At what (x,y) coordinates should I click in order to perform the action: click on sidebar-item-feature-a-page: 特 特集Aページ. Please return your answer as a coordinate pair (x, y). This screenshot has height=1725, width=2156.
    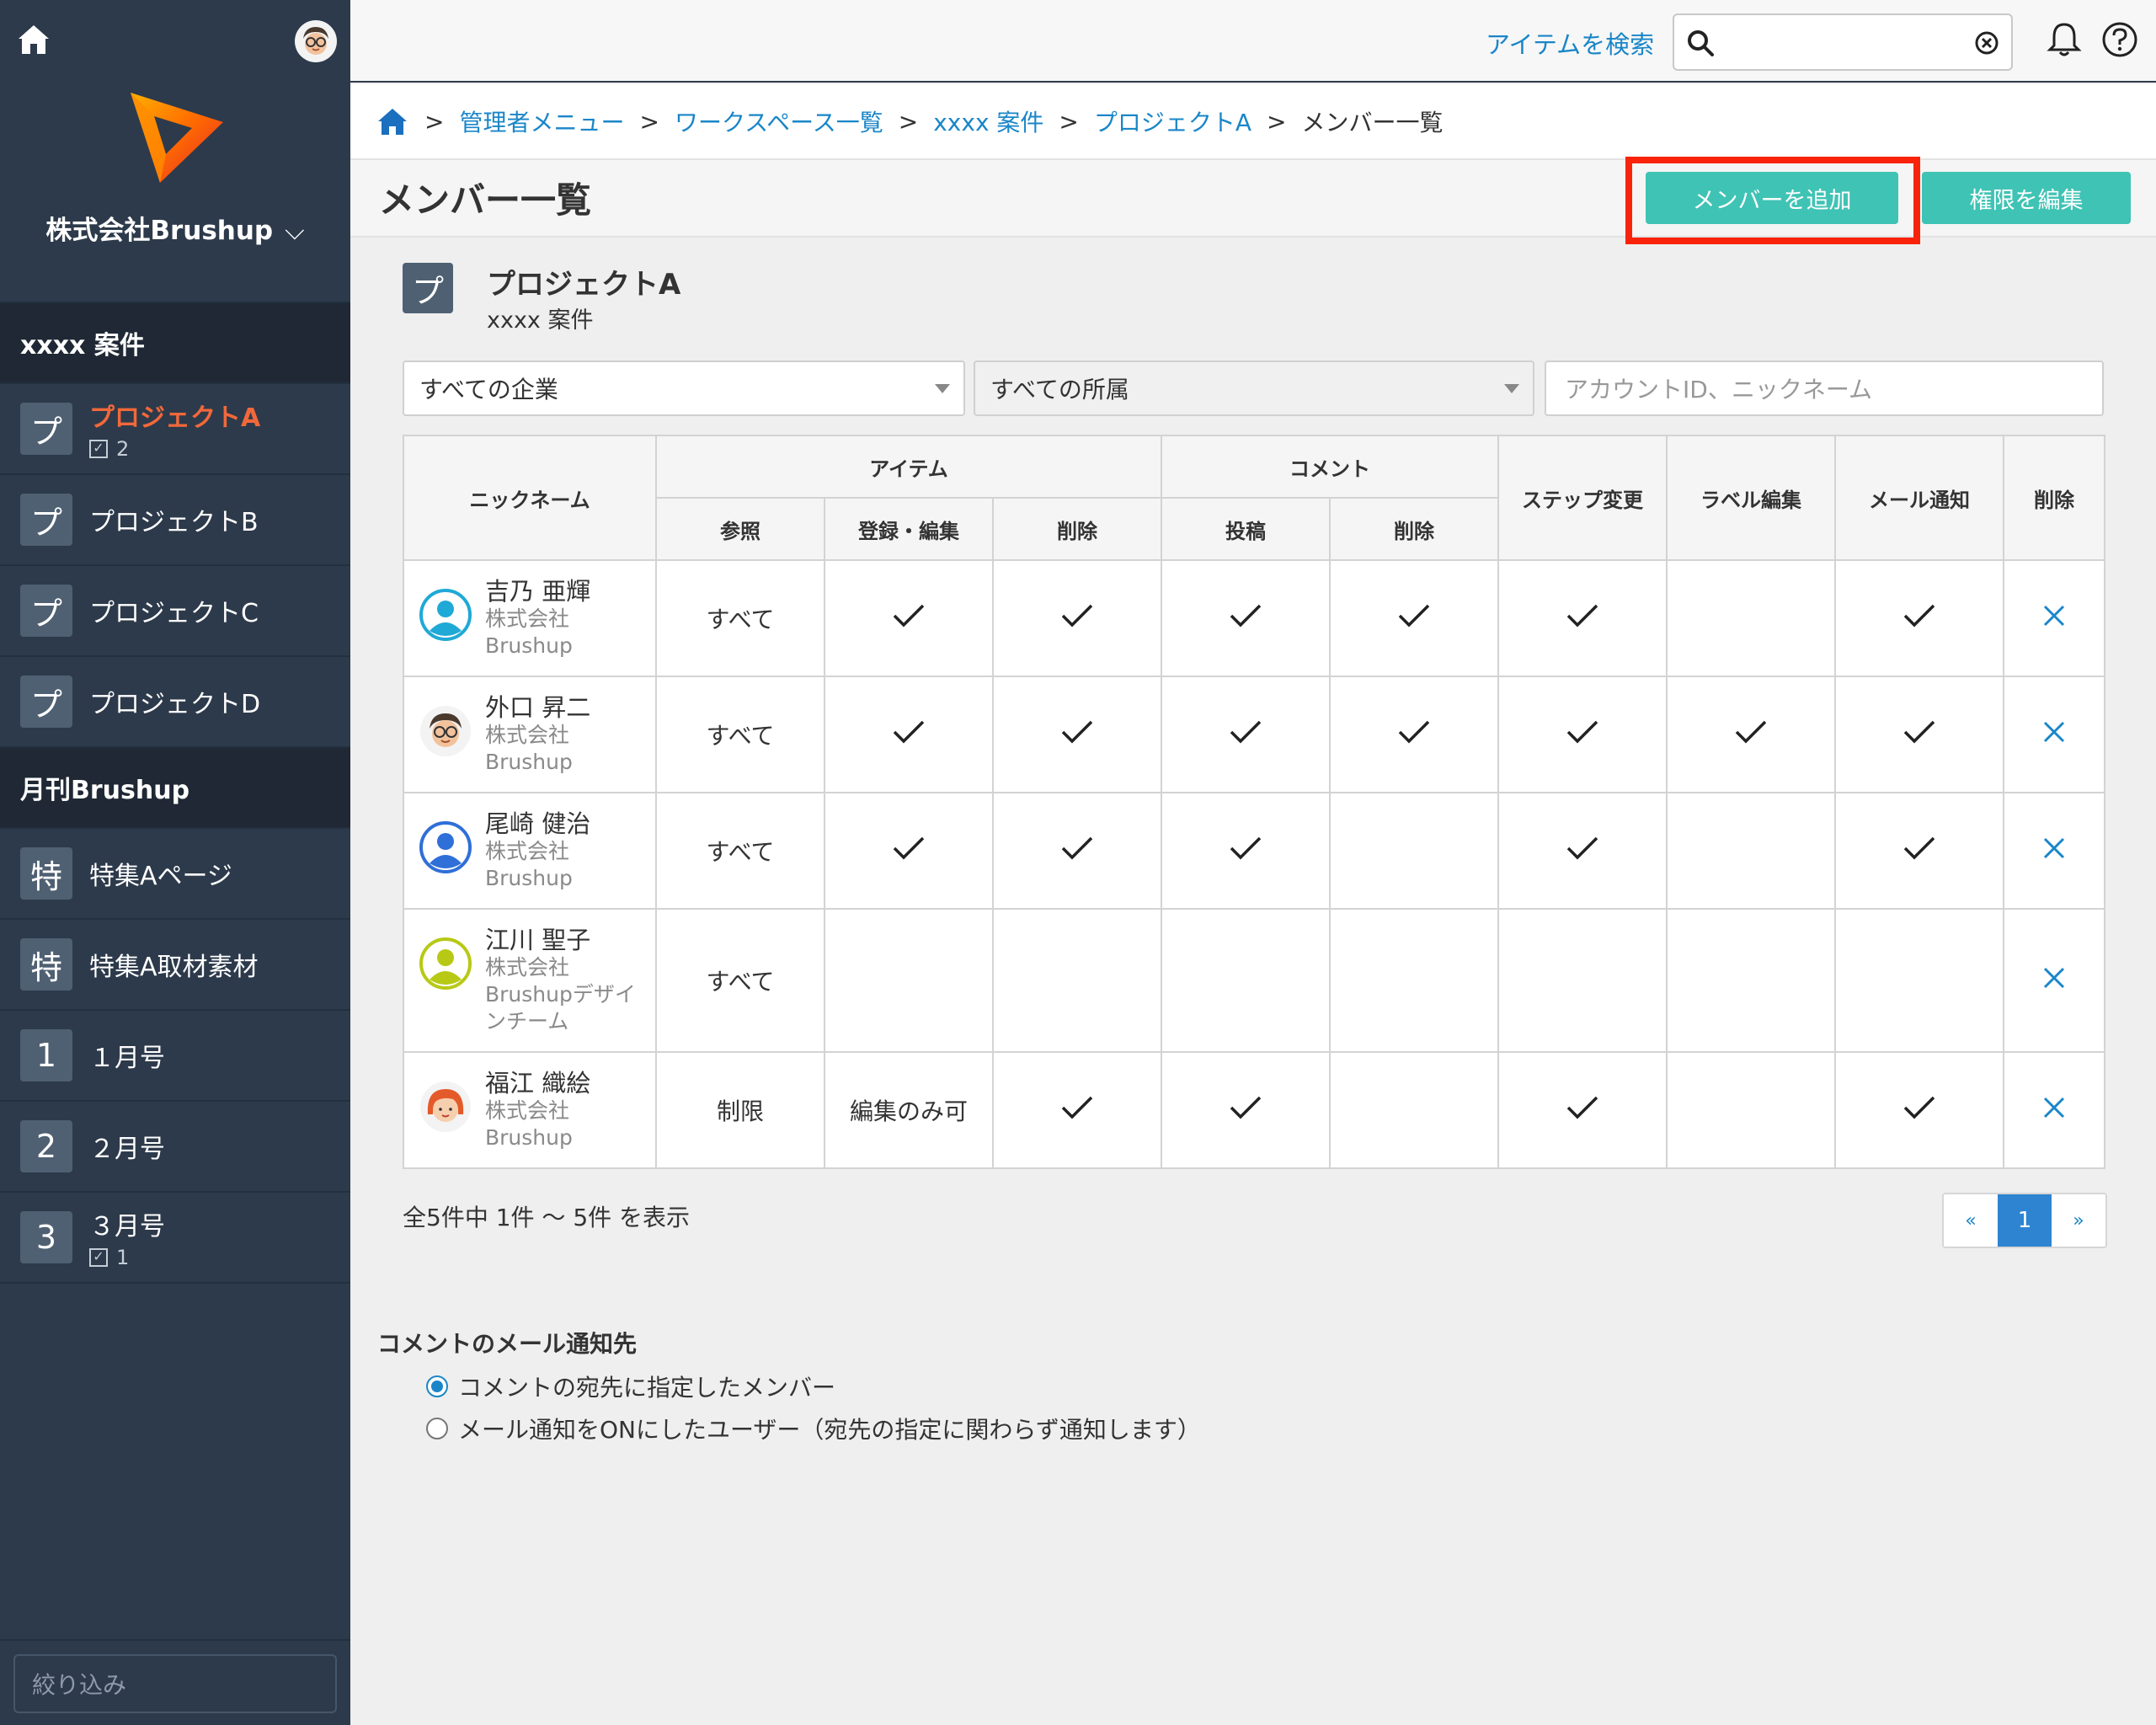
    Looking at the image, I should click on (175, 874).